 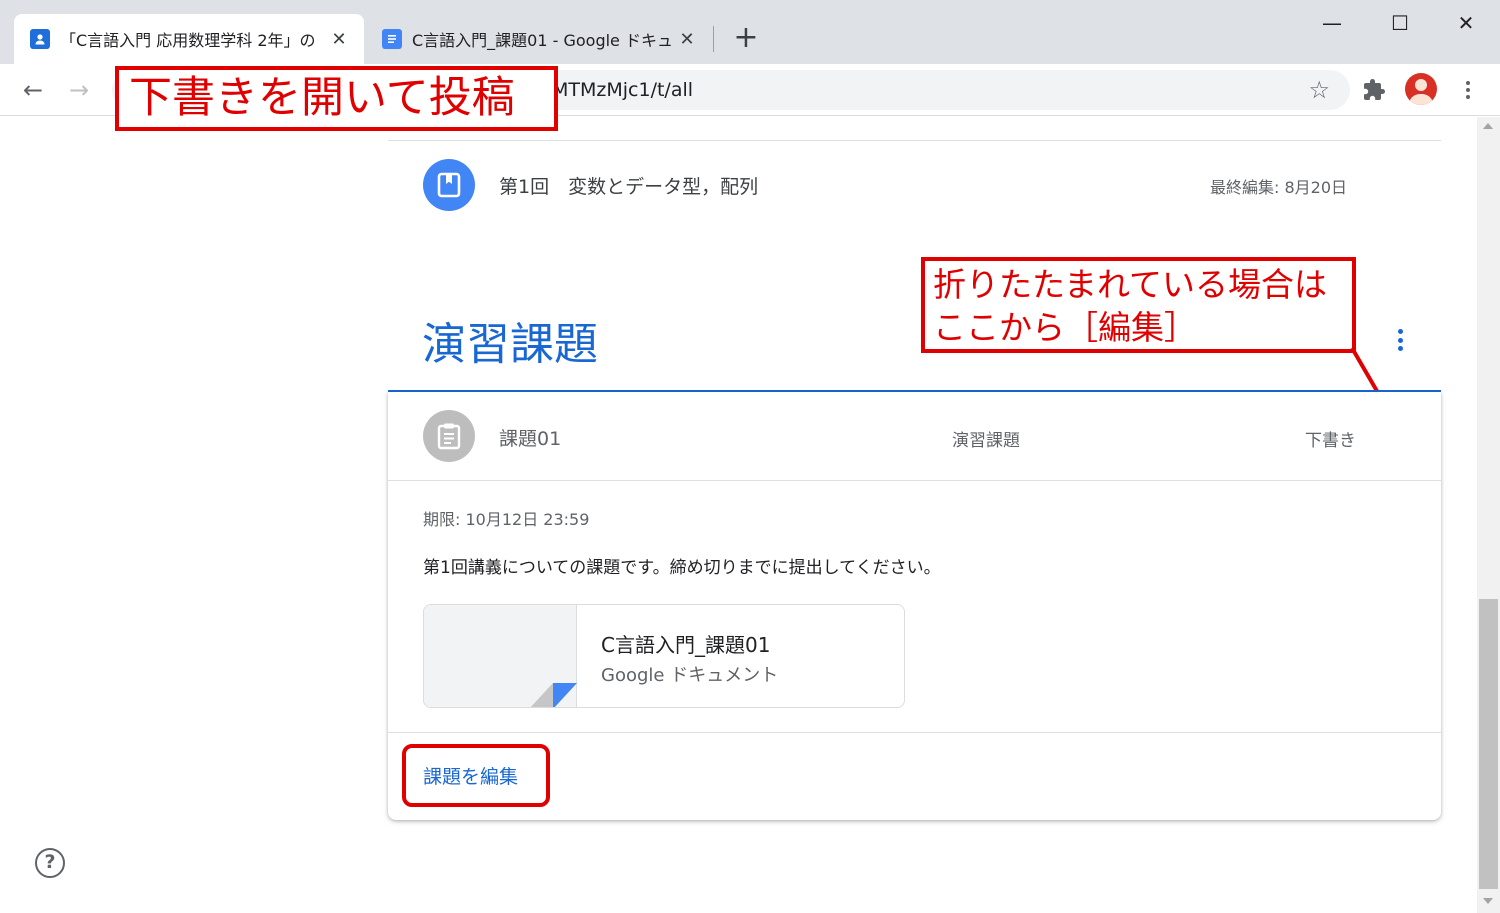 I want to click on assignment-description: 第1回講義についての課題です。締め切りまでに提出してください。, so click(x=682, y=568).